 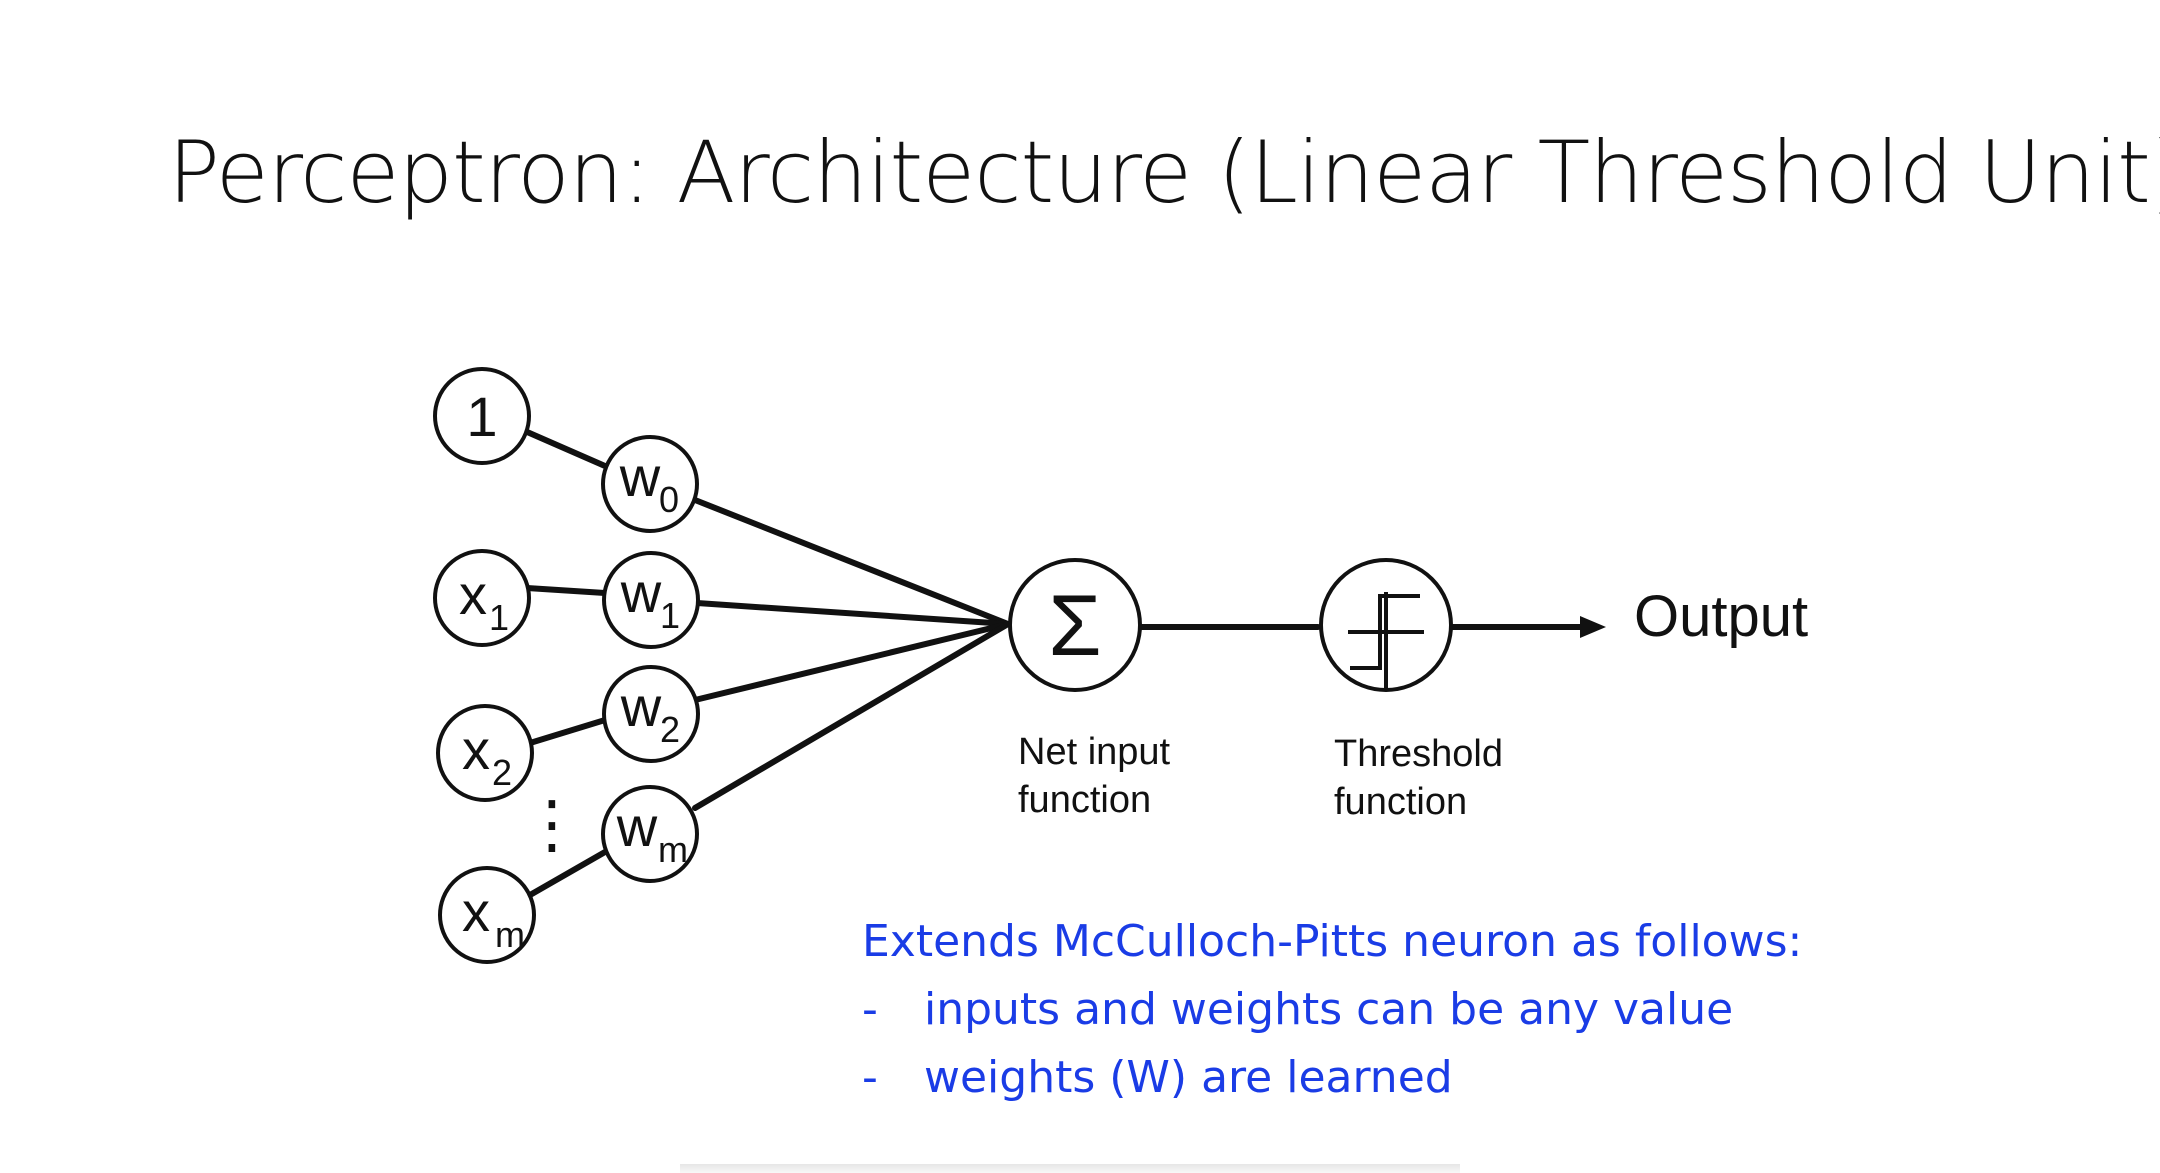 I want to click on weight-node-w0-subscript: 0, so click(x=669, y=499).